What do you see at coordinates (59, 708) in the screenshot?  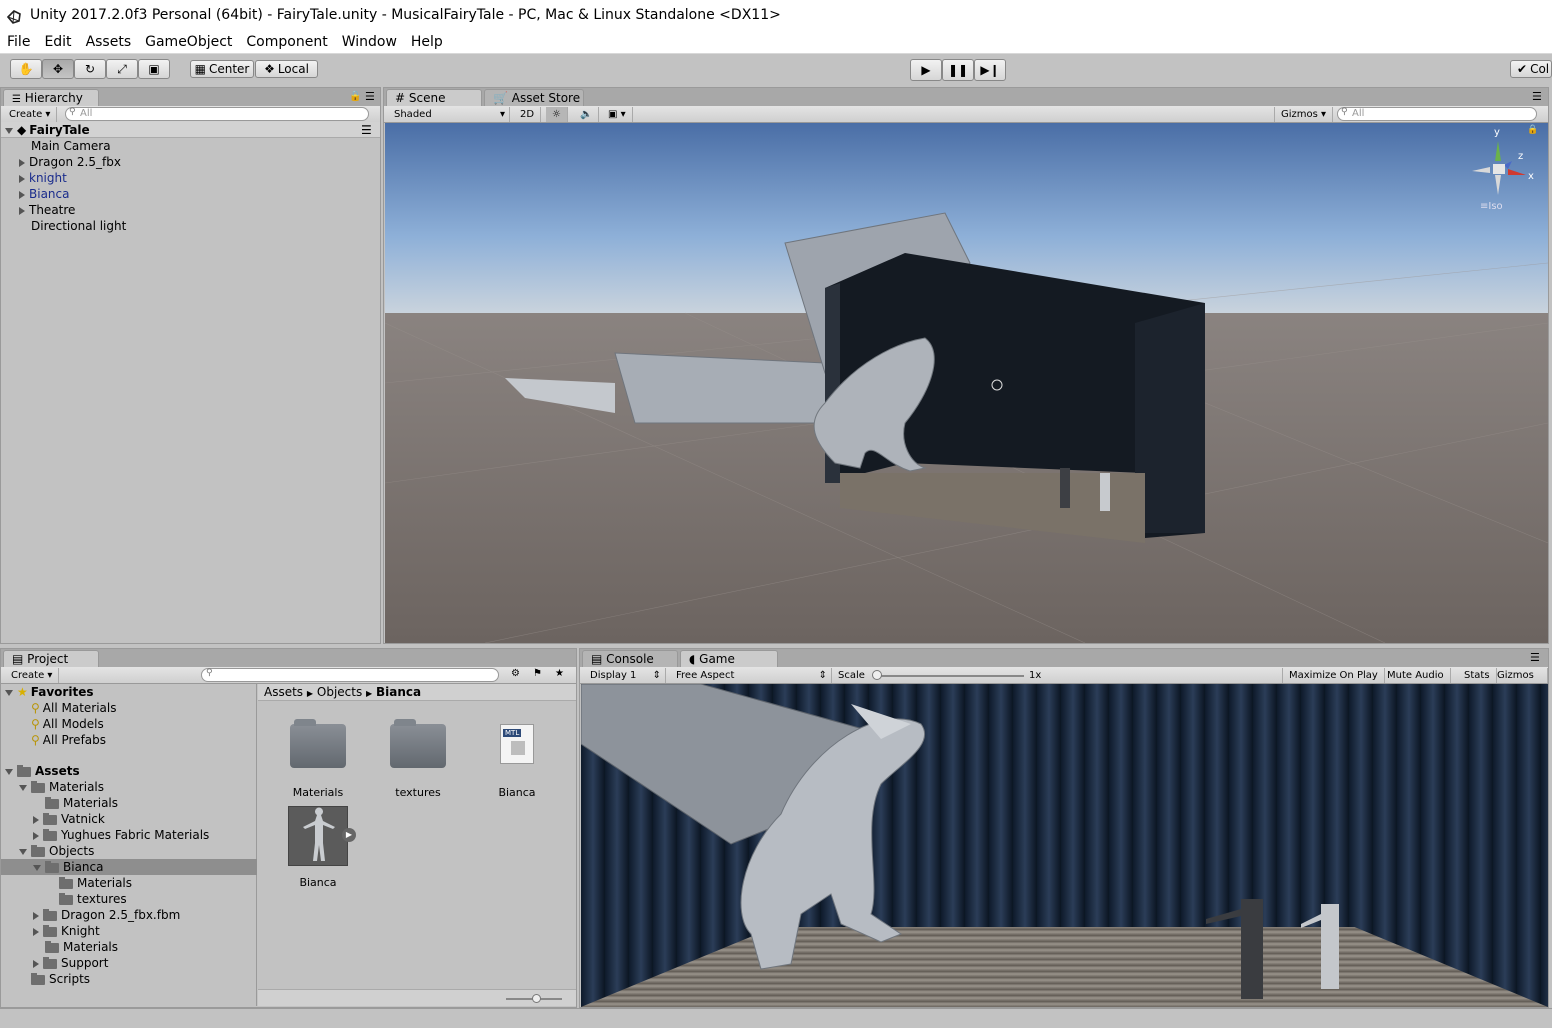 I see `favorite-all-materials: ⚲ All Materials` at bounding box center [59, 708].